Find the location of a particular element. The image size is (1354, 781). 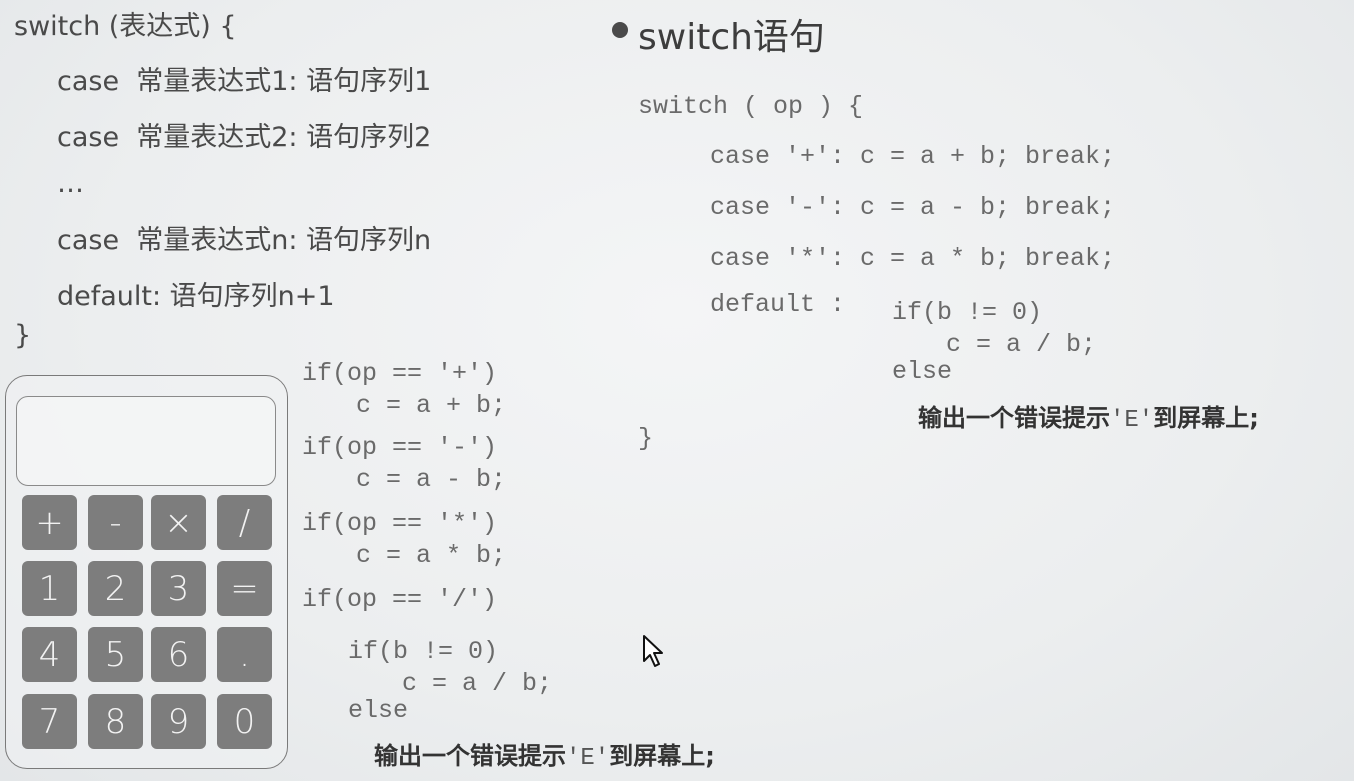

calc-key-divide: / is located at coordinates (244, 522).